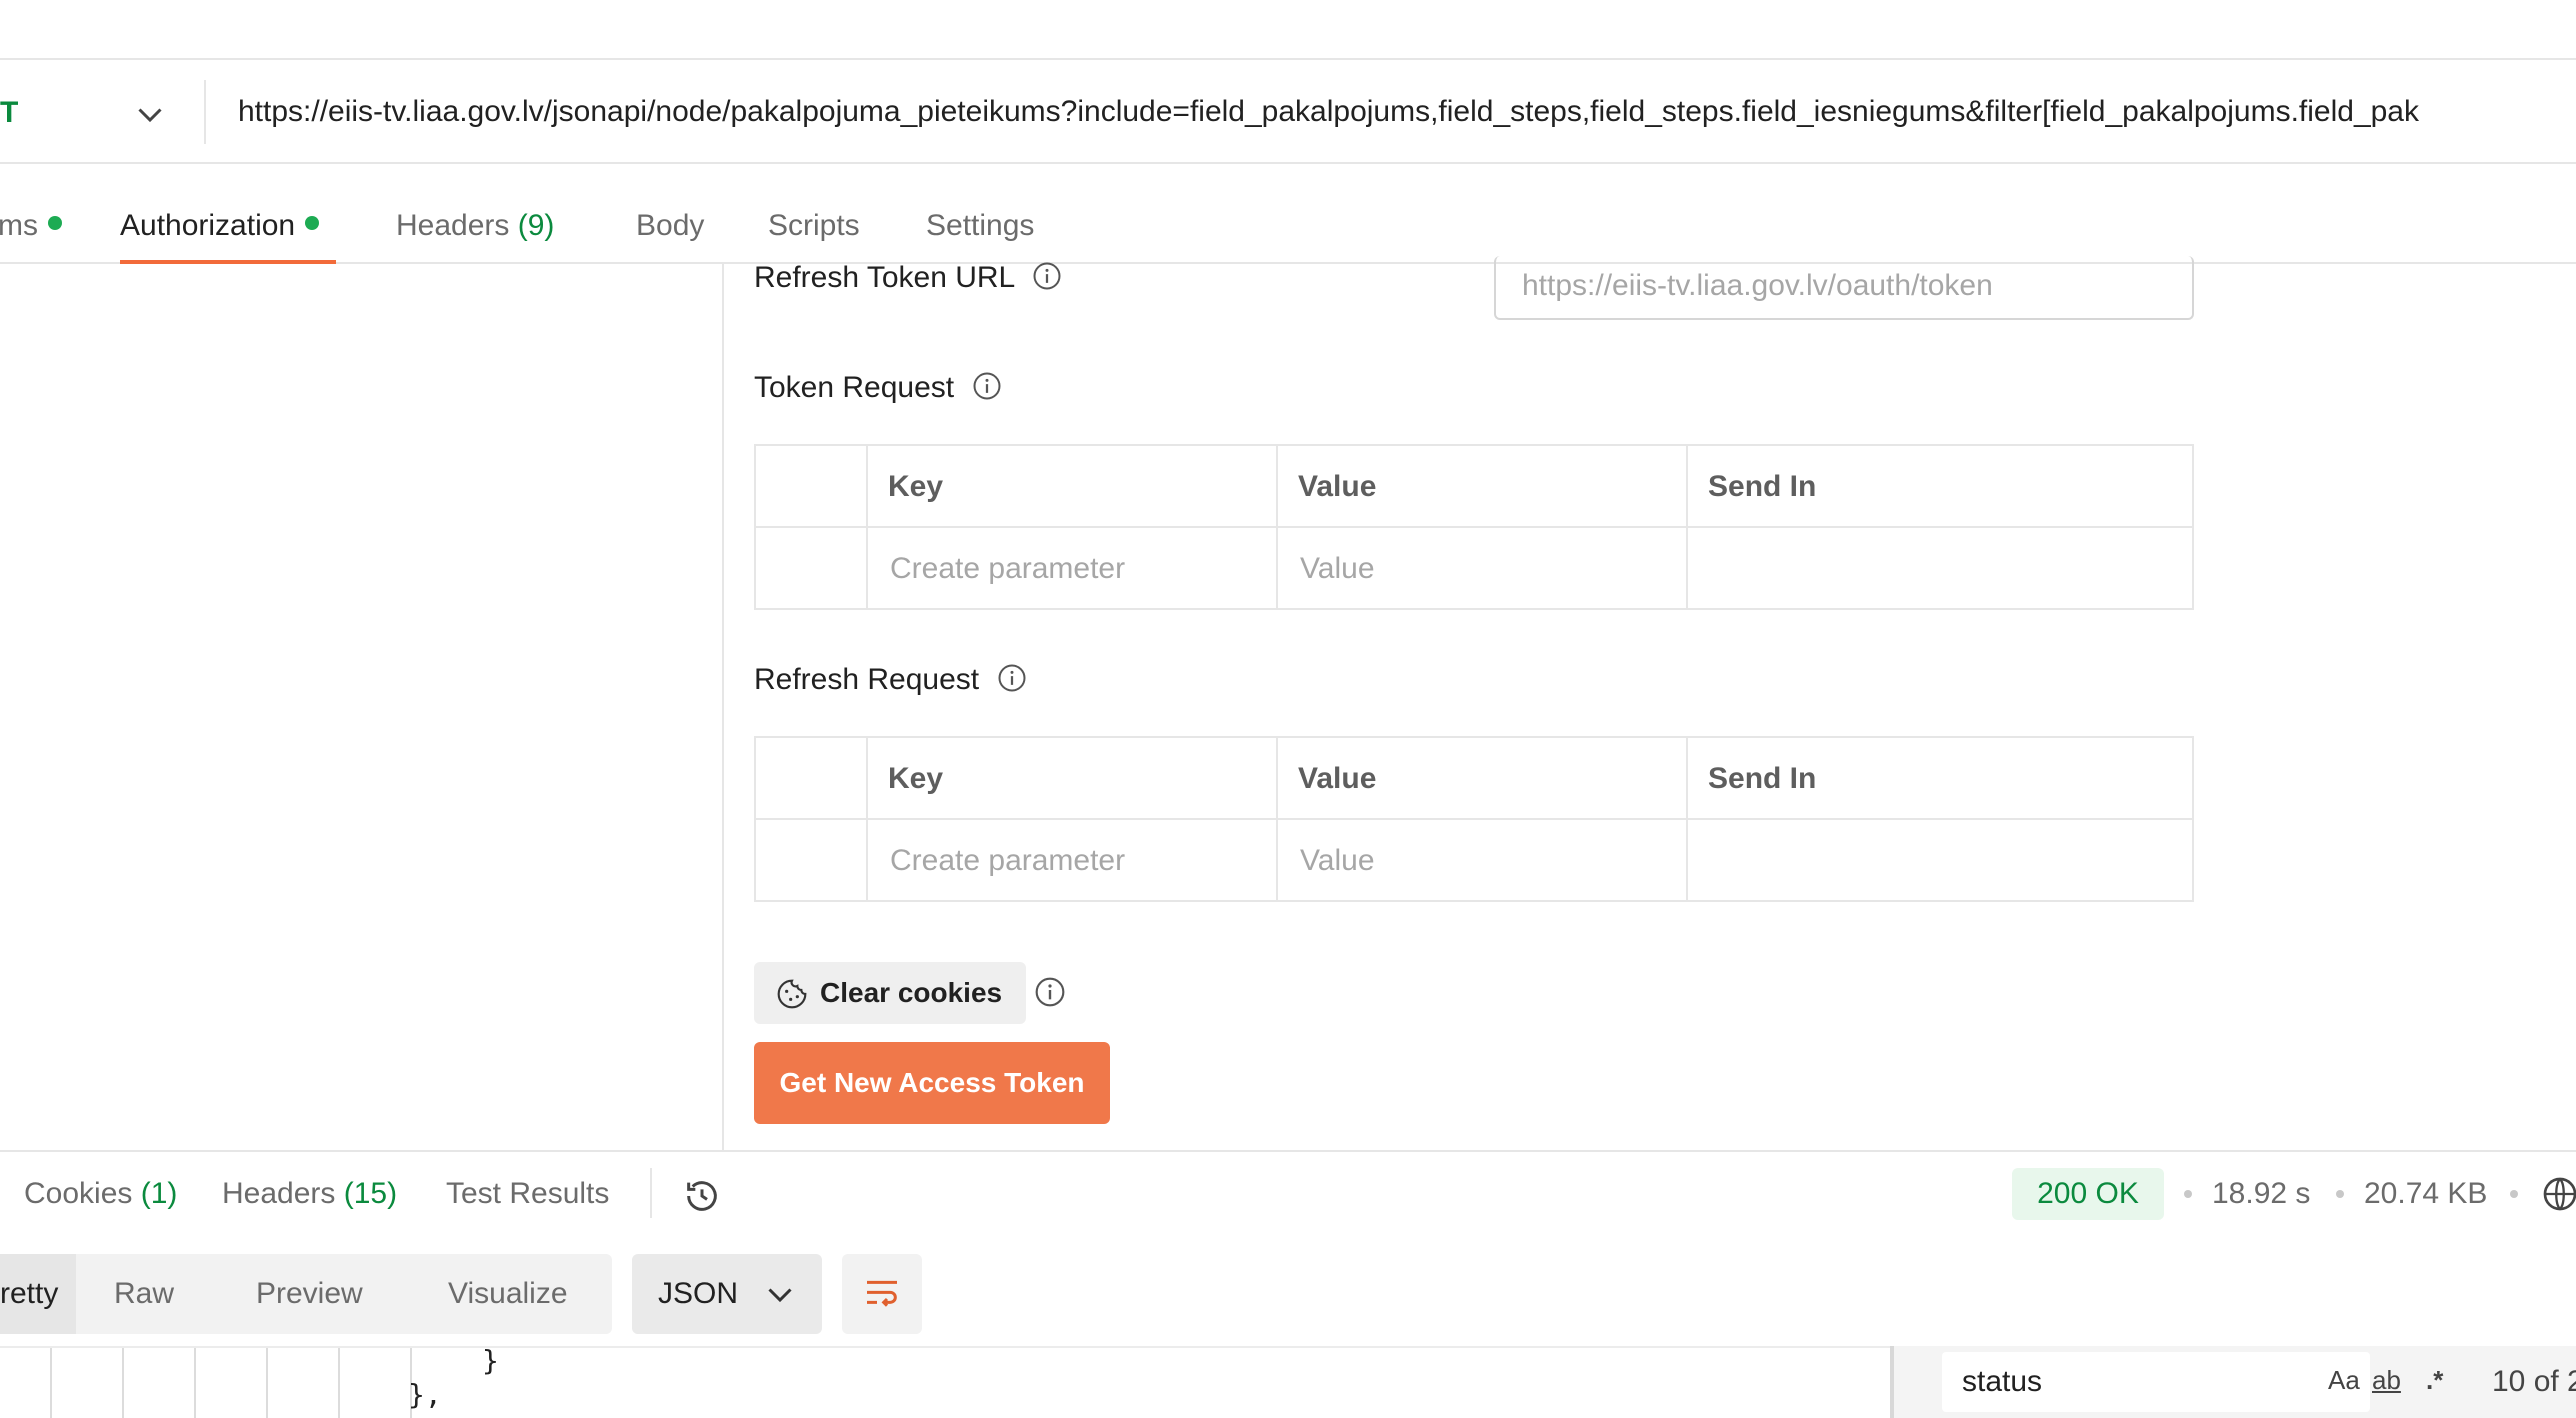  I want to click on view-pretty-button: Pretty, so click(38, 1294).